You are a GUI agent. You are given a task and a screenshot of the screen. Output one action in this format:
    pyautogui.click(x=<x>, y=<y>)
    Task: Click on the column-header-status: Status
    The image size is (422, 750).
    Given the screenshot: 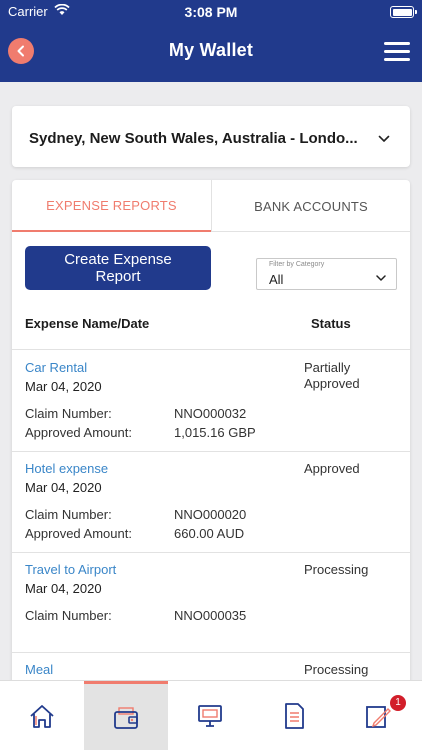 What is the action you would take?
    pyautogui.click(x=331, y=323)
    